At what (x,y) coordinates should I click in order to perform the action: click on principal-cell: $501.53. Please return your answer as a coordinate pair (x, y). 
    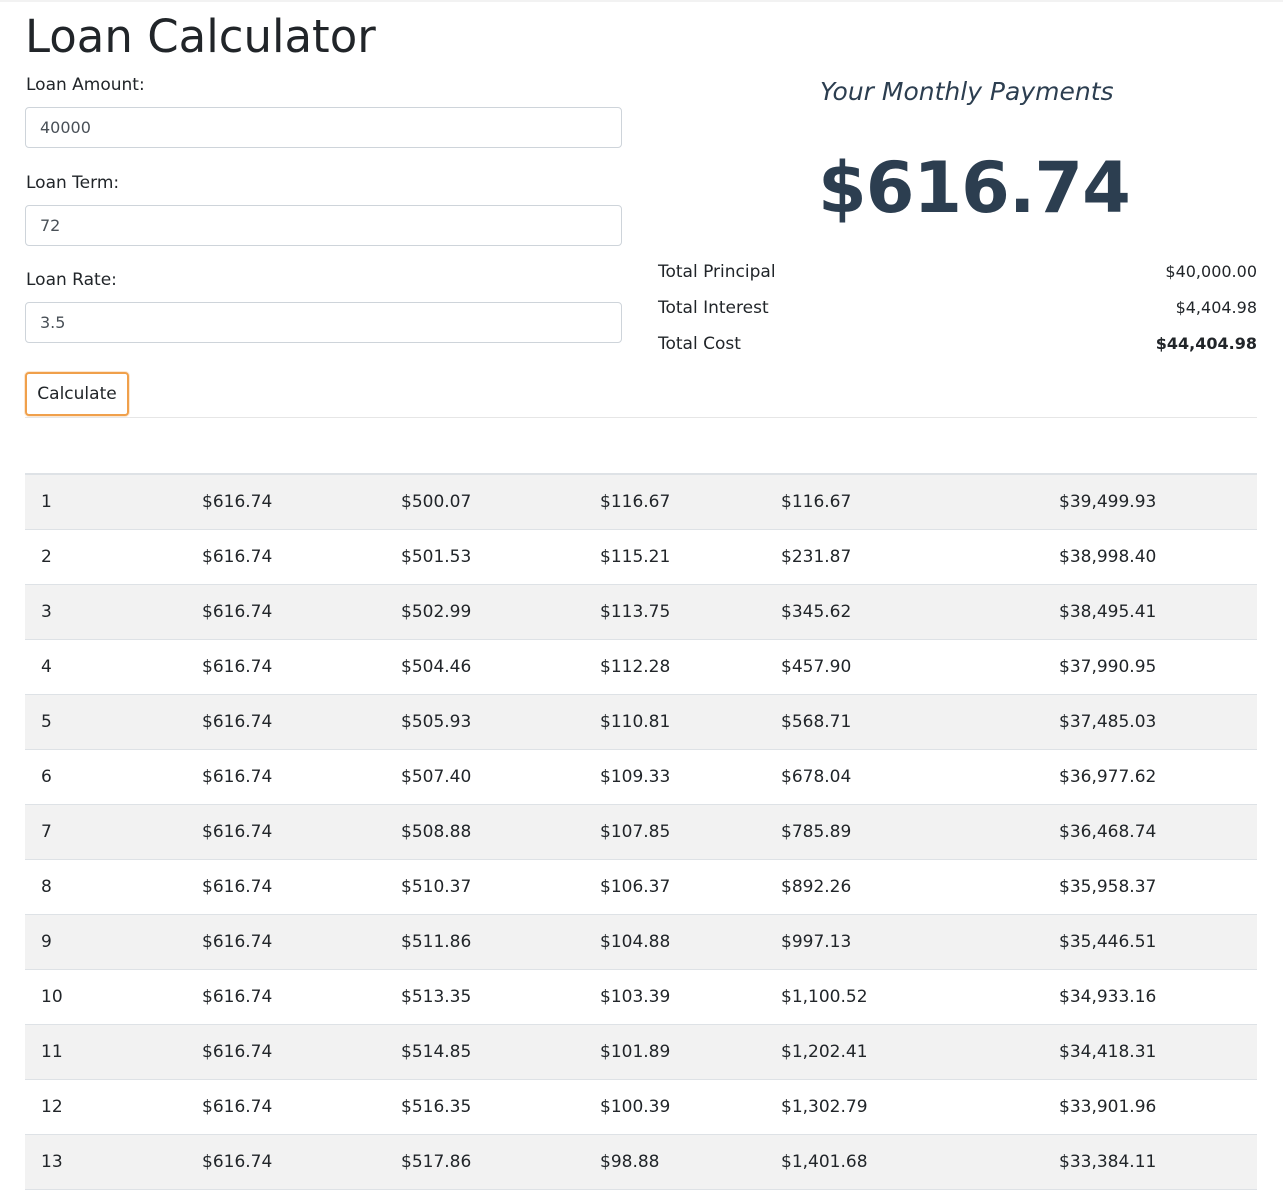
    Looking at the image, I should click on (484, 557).